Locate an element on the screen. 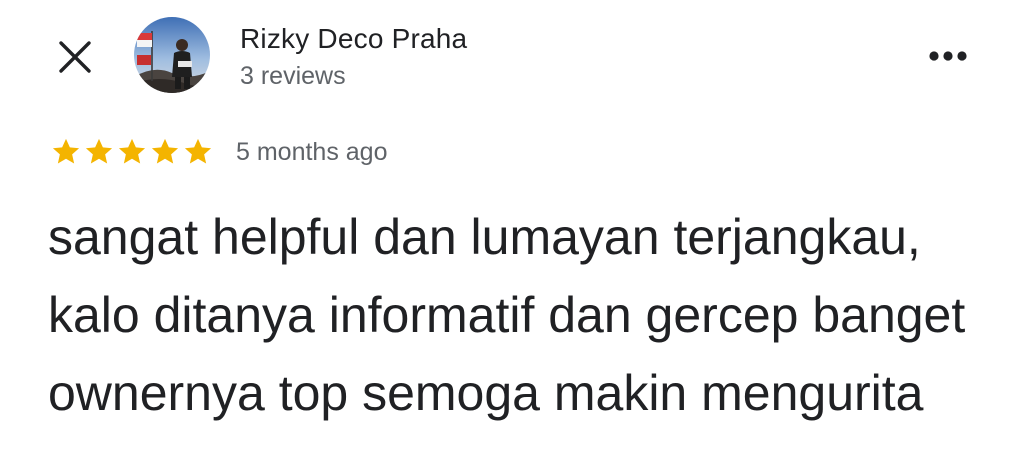 The height and width of the screenshot is (473, 1024). reviewer-info: Rizky Deco Praha 3 reviews is located at coordinates (353, 57).